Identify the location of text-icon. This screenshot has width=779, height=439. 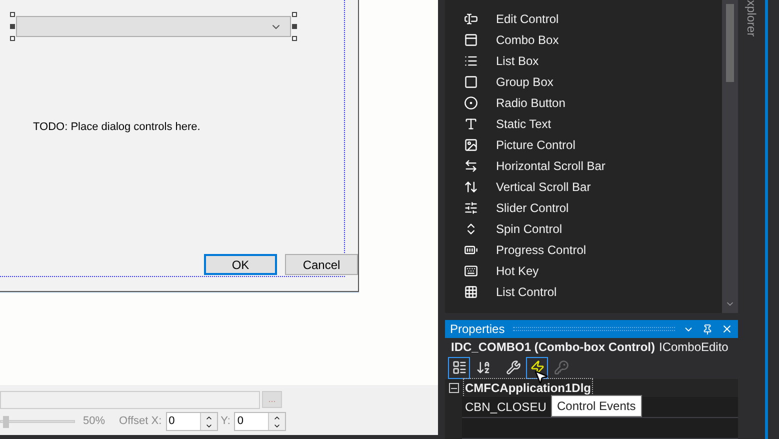
(471, 123).